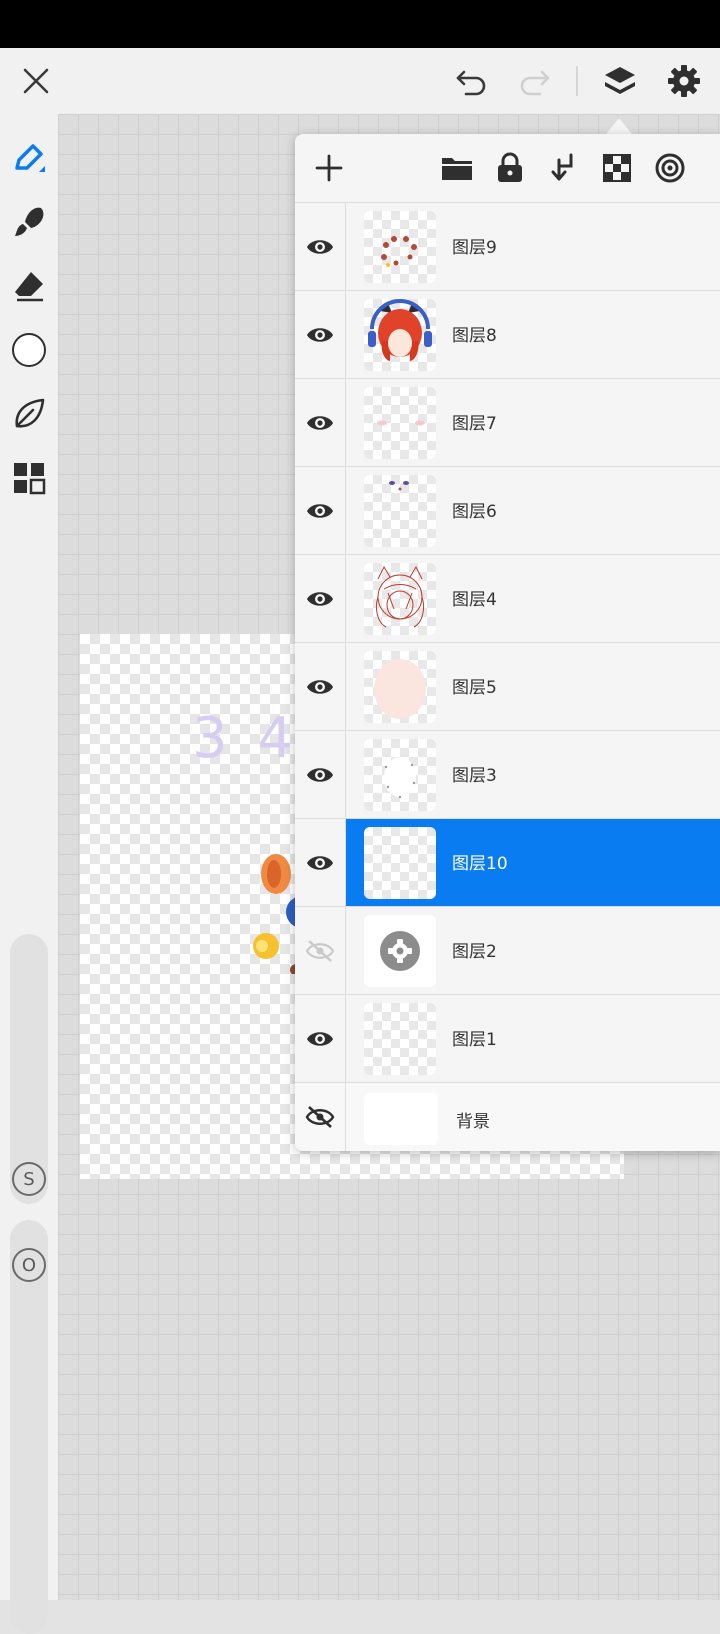 The image size is (720, 1634). What do you see at coordinates (474, 600) in the screenshot?
I see `layer-name: 图层4` at bounding box center [474, 600].